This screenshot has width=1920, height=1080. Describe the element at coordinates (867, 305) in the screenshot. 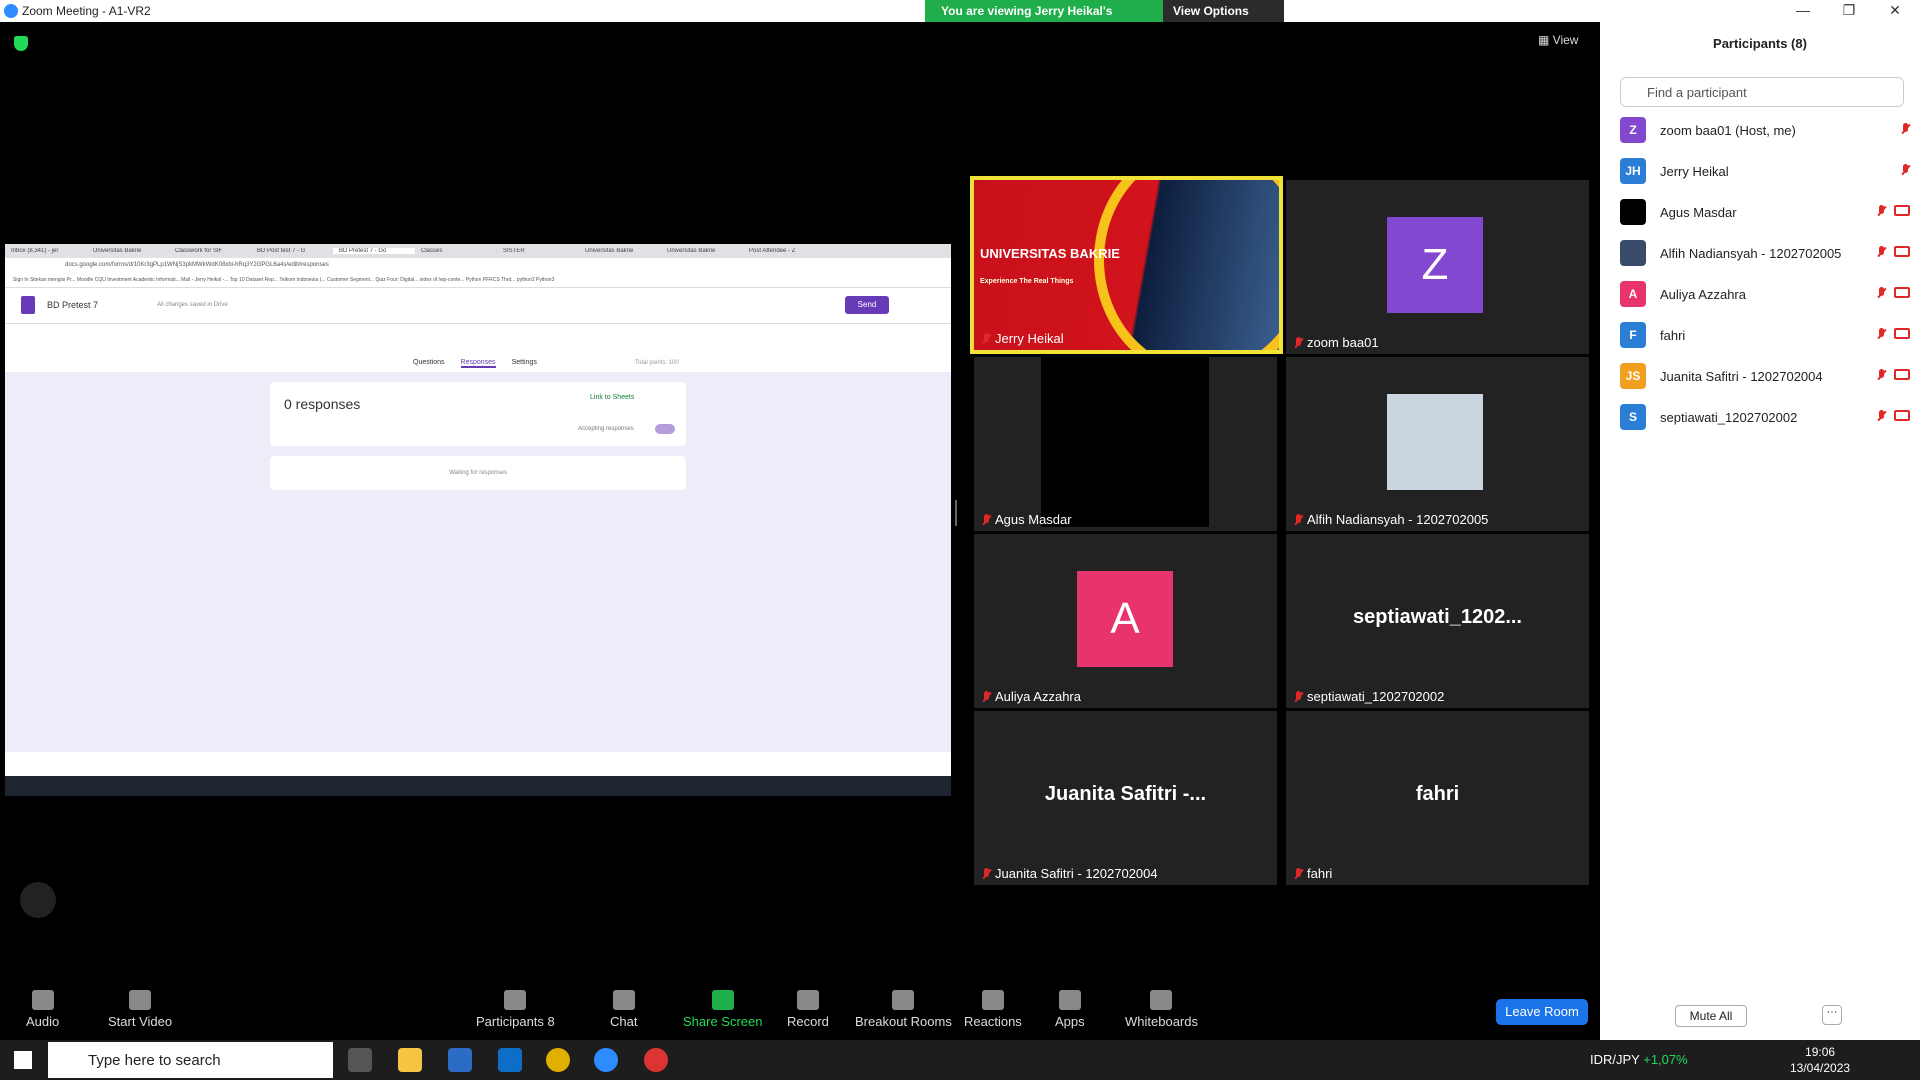

I see `send-button: Send` at that location.